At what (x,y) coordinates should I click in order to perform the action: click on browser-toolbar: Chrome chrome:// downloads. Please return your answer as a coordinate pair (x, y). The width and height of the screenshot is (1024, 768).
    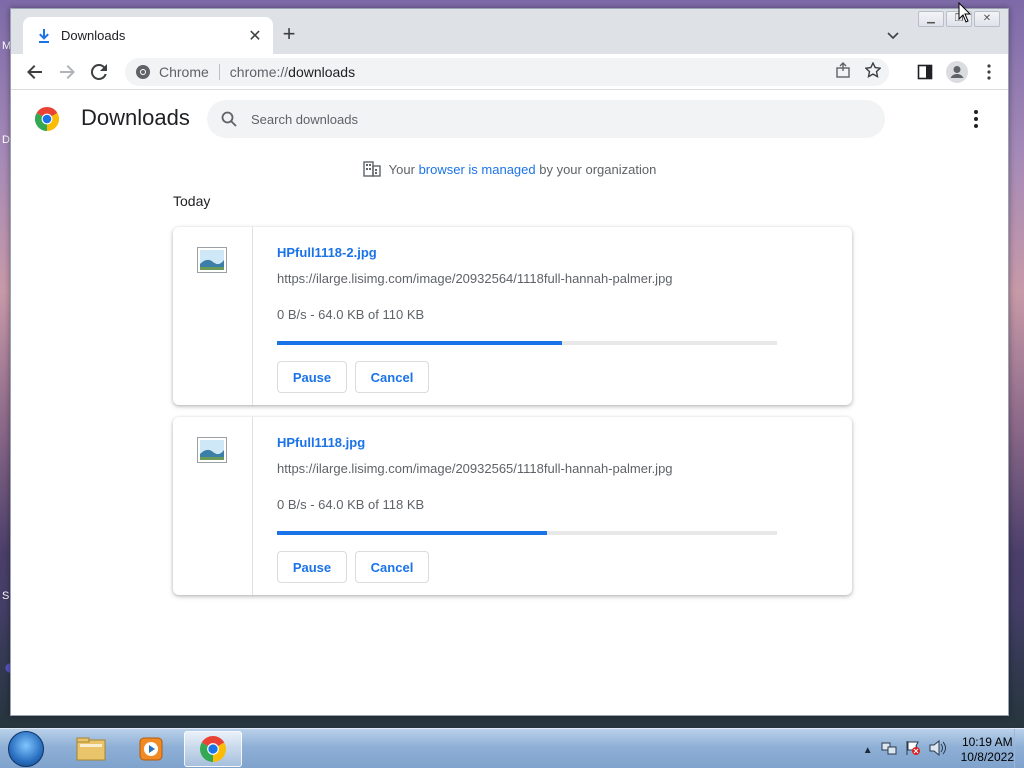
    Looking at the image, I should click on (509, 72).